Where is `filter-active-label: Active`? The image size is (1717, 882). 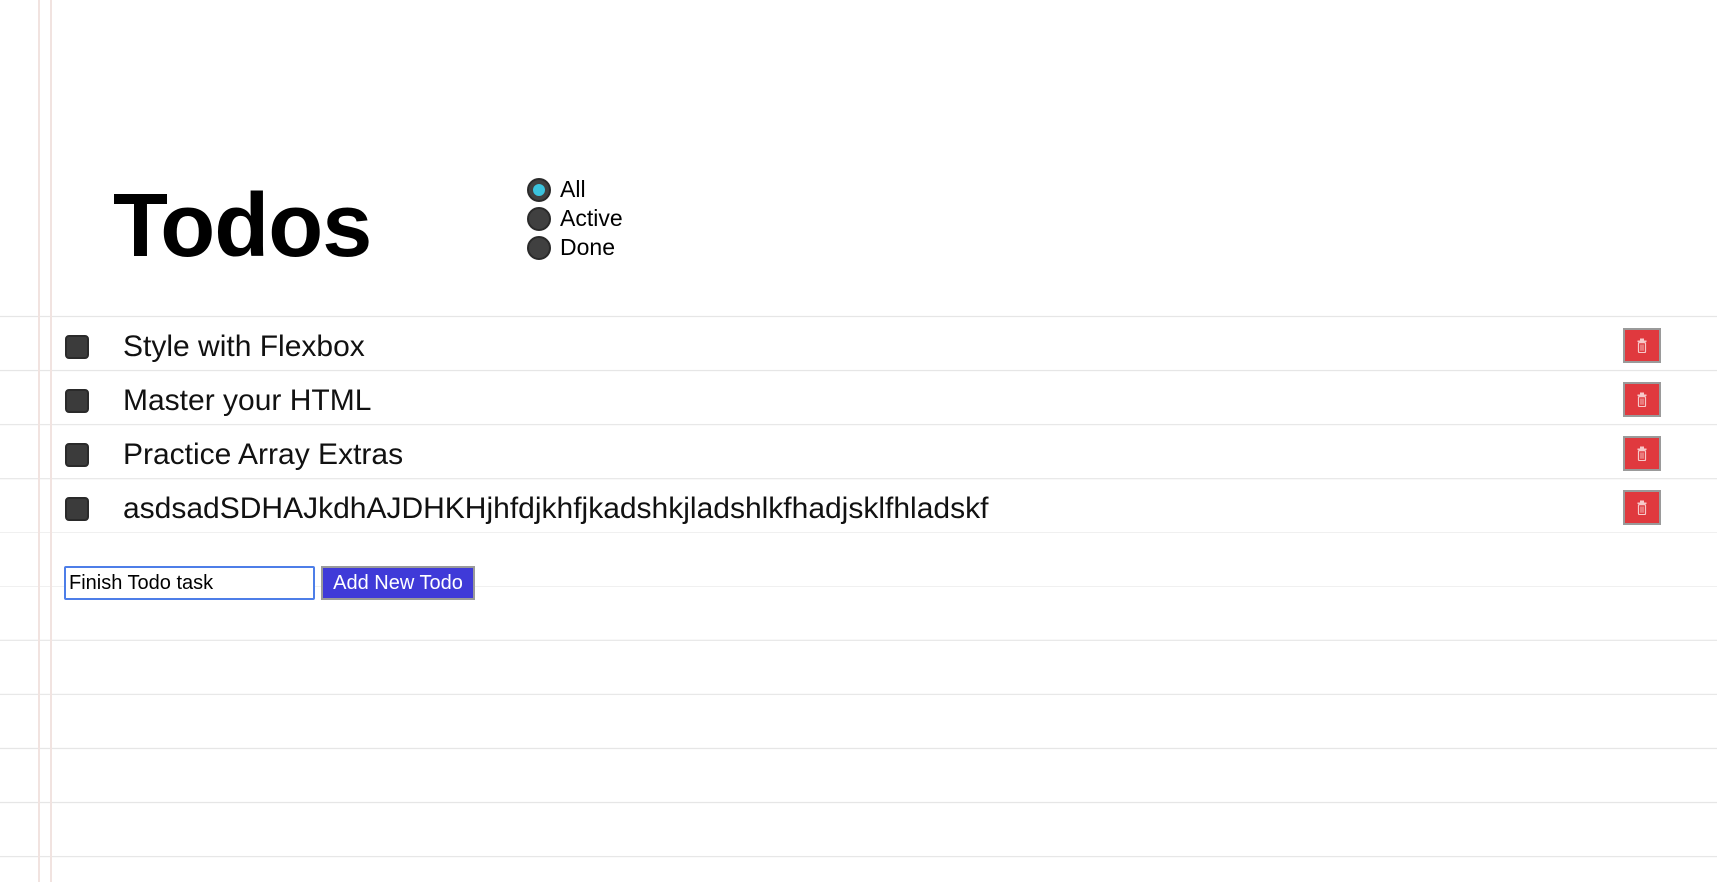
filter-active-label: Active is located at coordinates (591, 218).